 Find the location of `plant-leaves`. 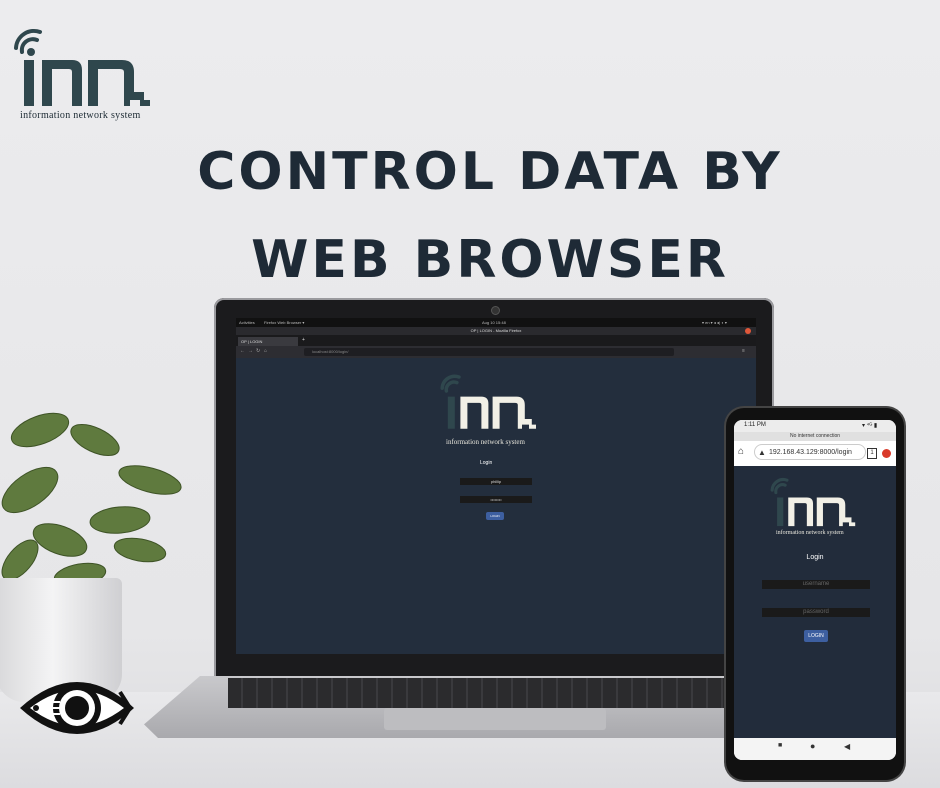

plant-leaves is located at coordinates (91, 500).